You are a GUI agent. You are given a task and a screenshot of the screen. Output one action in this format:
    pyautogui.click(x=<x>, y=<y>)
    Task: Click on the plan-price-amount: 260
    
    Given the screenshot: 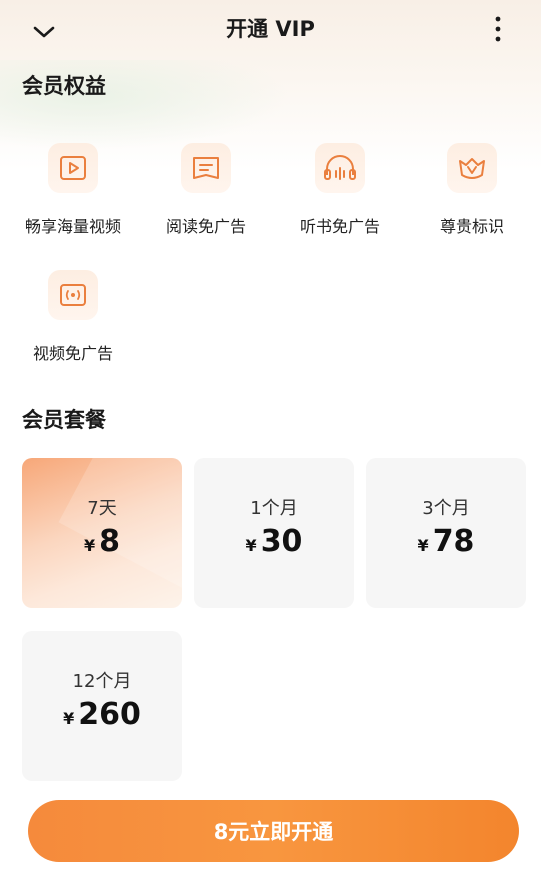 What is the action you would take?
    pyautogui.click(x=109, y=714)
    